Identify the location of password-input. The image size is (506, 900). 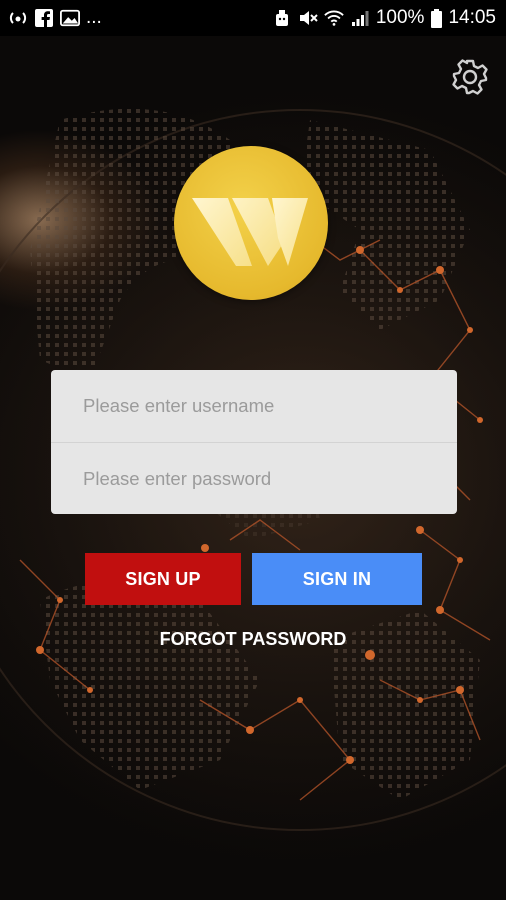
(254, 478).